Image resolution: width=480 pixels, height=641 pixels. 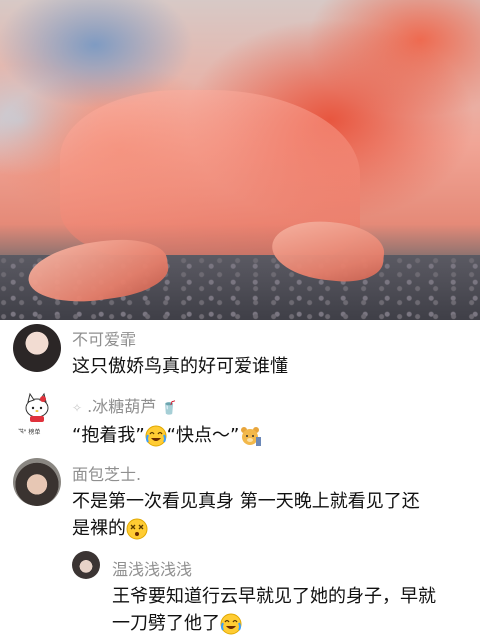 What do you see at coordinates (180, 366) in the screenshot?
I see `comment-text: 这只傲娇鸟真的好可爱谁懂` at bounding box center [180, 366].